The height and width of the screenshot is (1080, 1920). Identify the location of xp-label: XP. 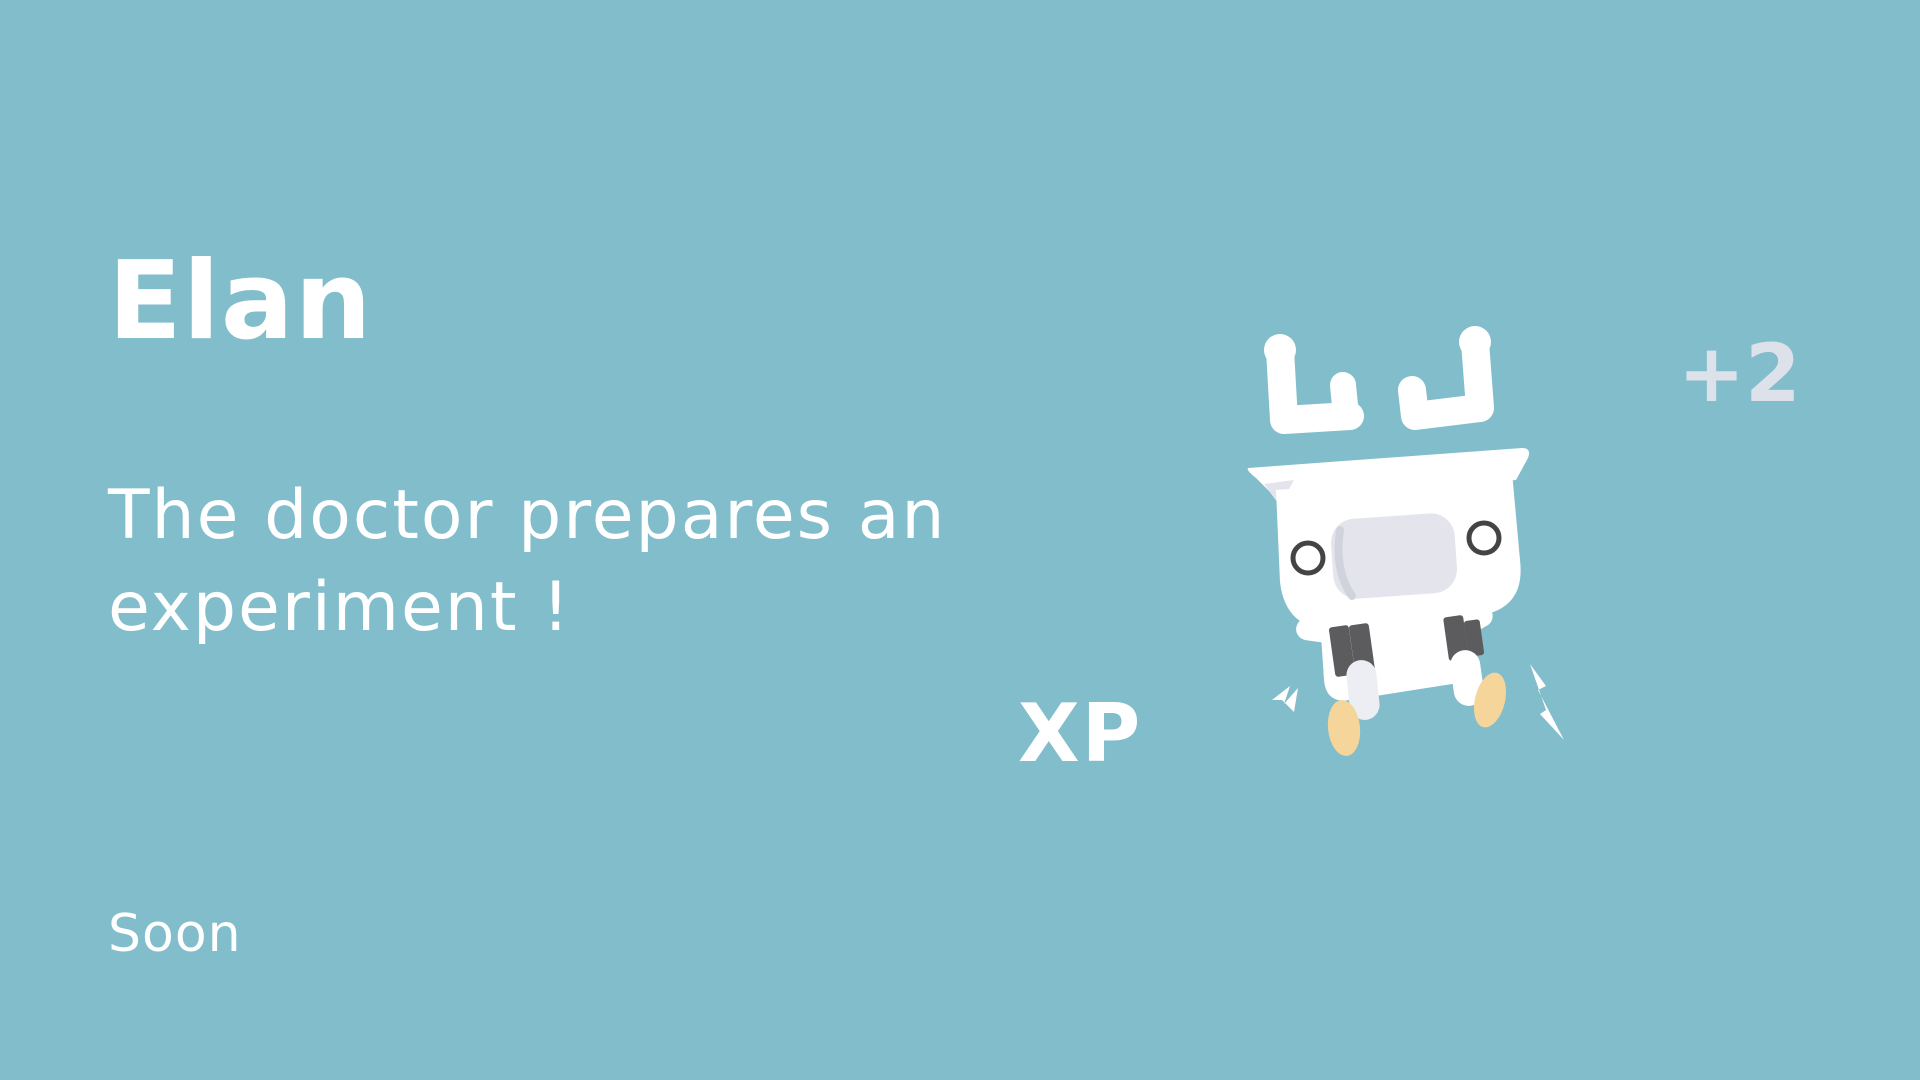
(1080, 733).